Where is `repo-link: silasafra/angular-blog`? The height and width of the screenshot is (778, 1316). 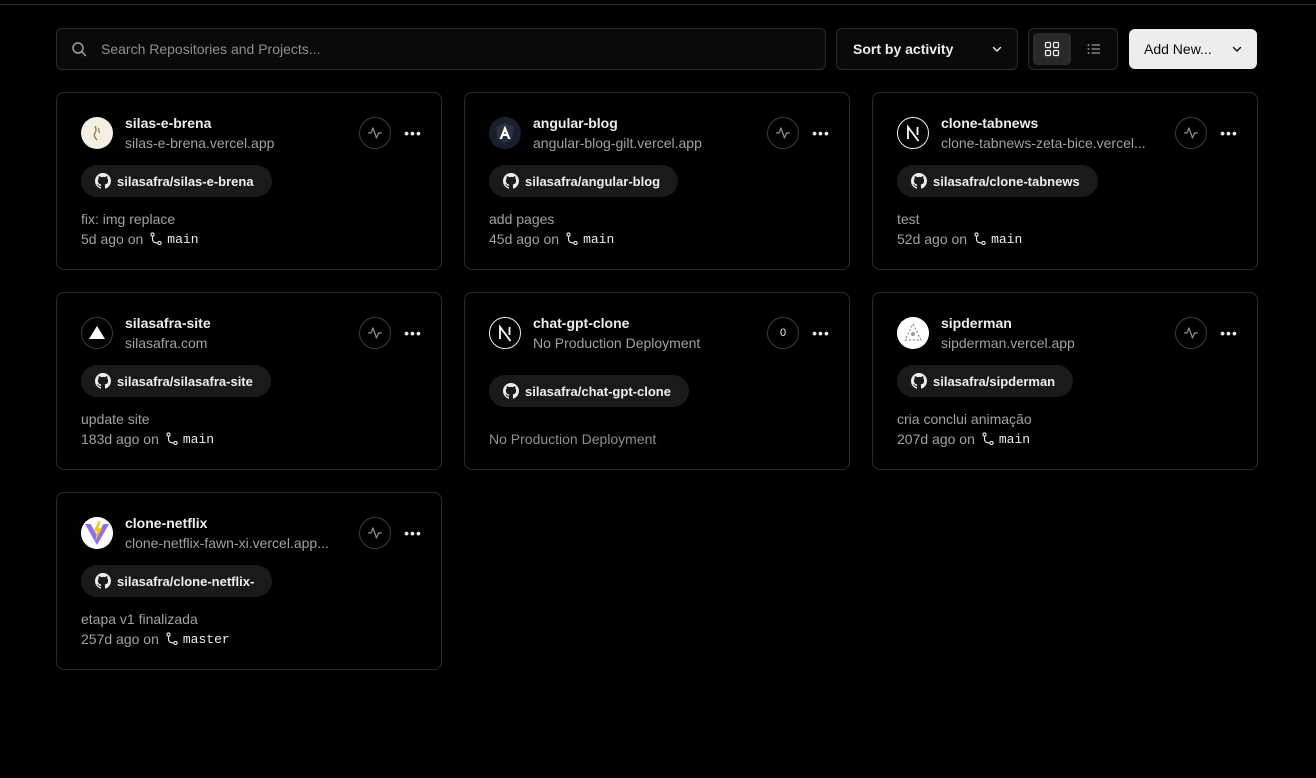
repo-link: silasafra/angular-blog is located at coordinates (584, 181).